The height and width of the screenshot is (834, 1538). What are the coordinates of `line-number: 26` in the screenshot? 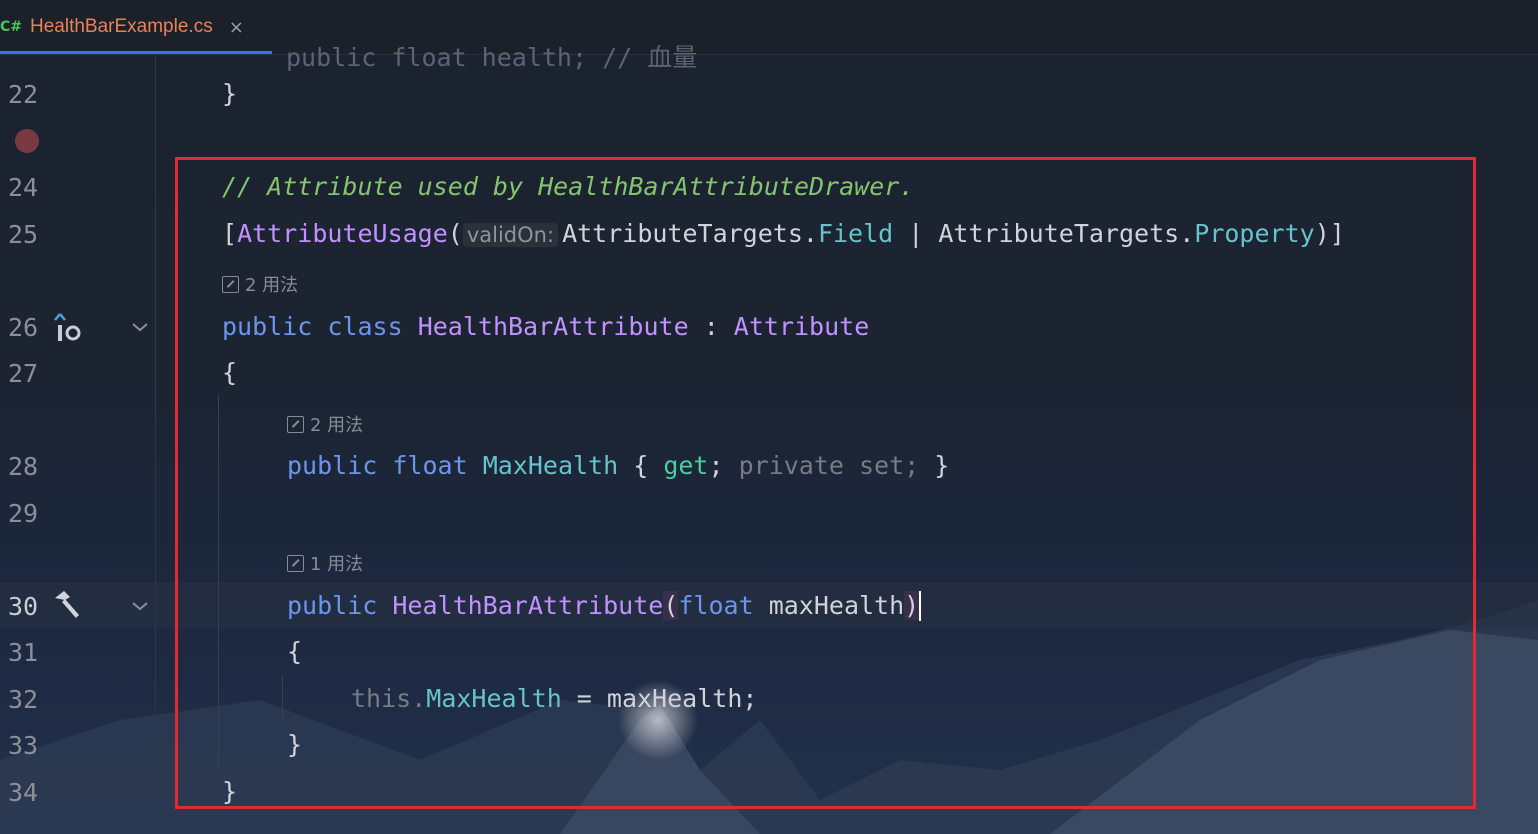 It's located at (28, 328).